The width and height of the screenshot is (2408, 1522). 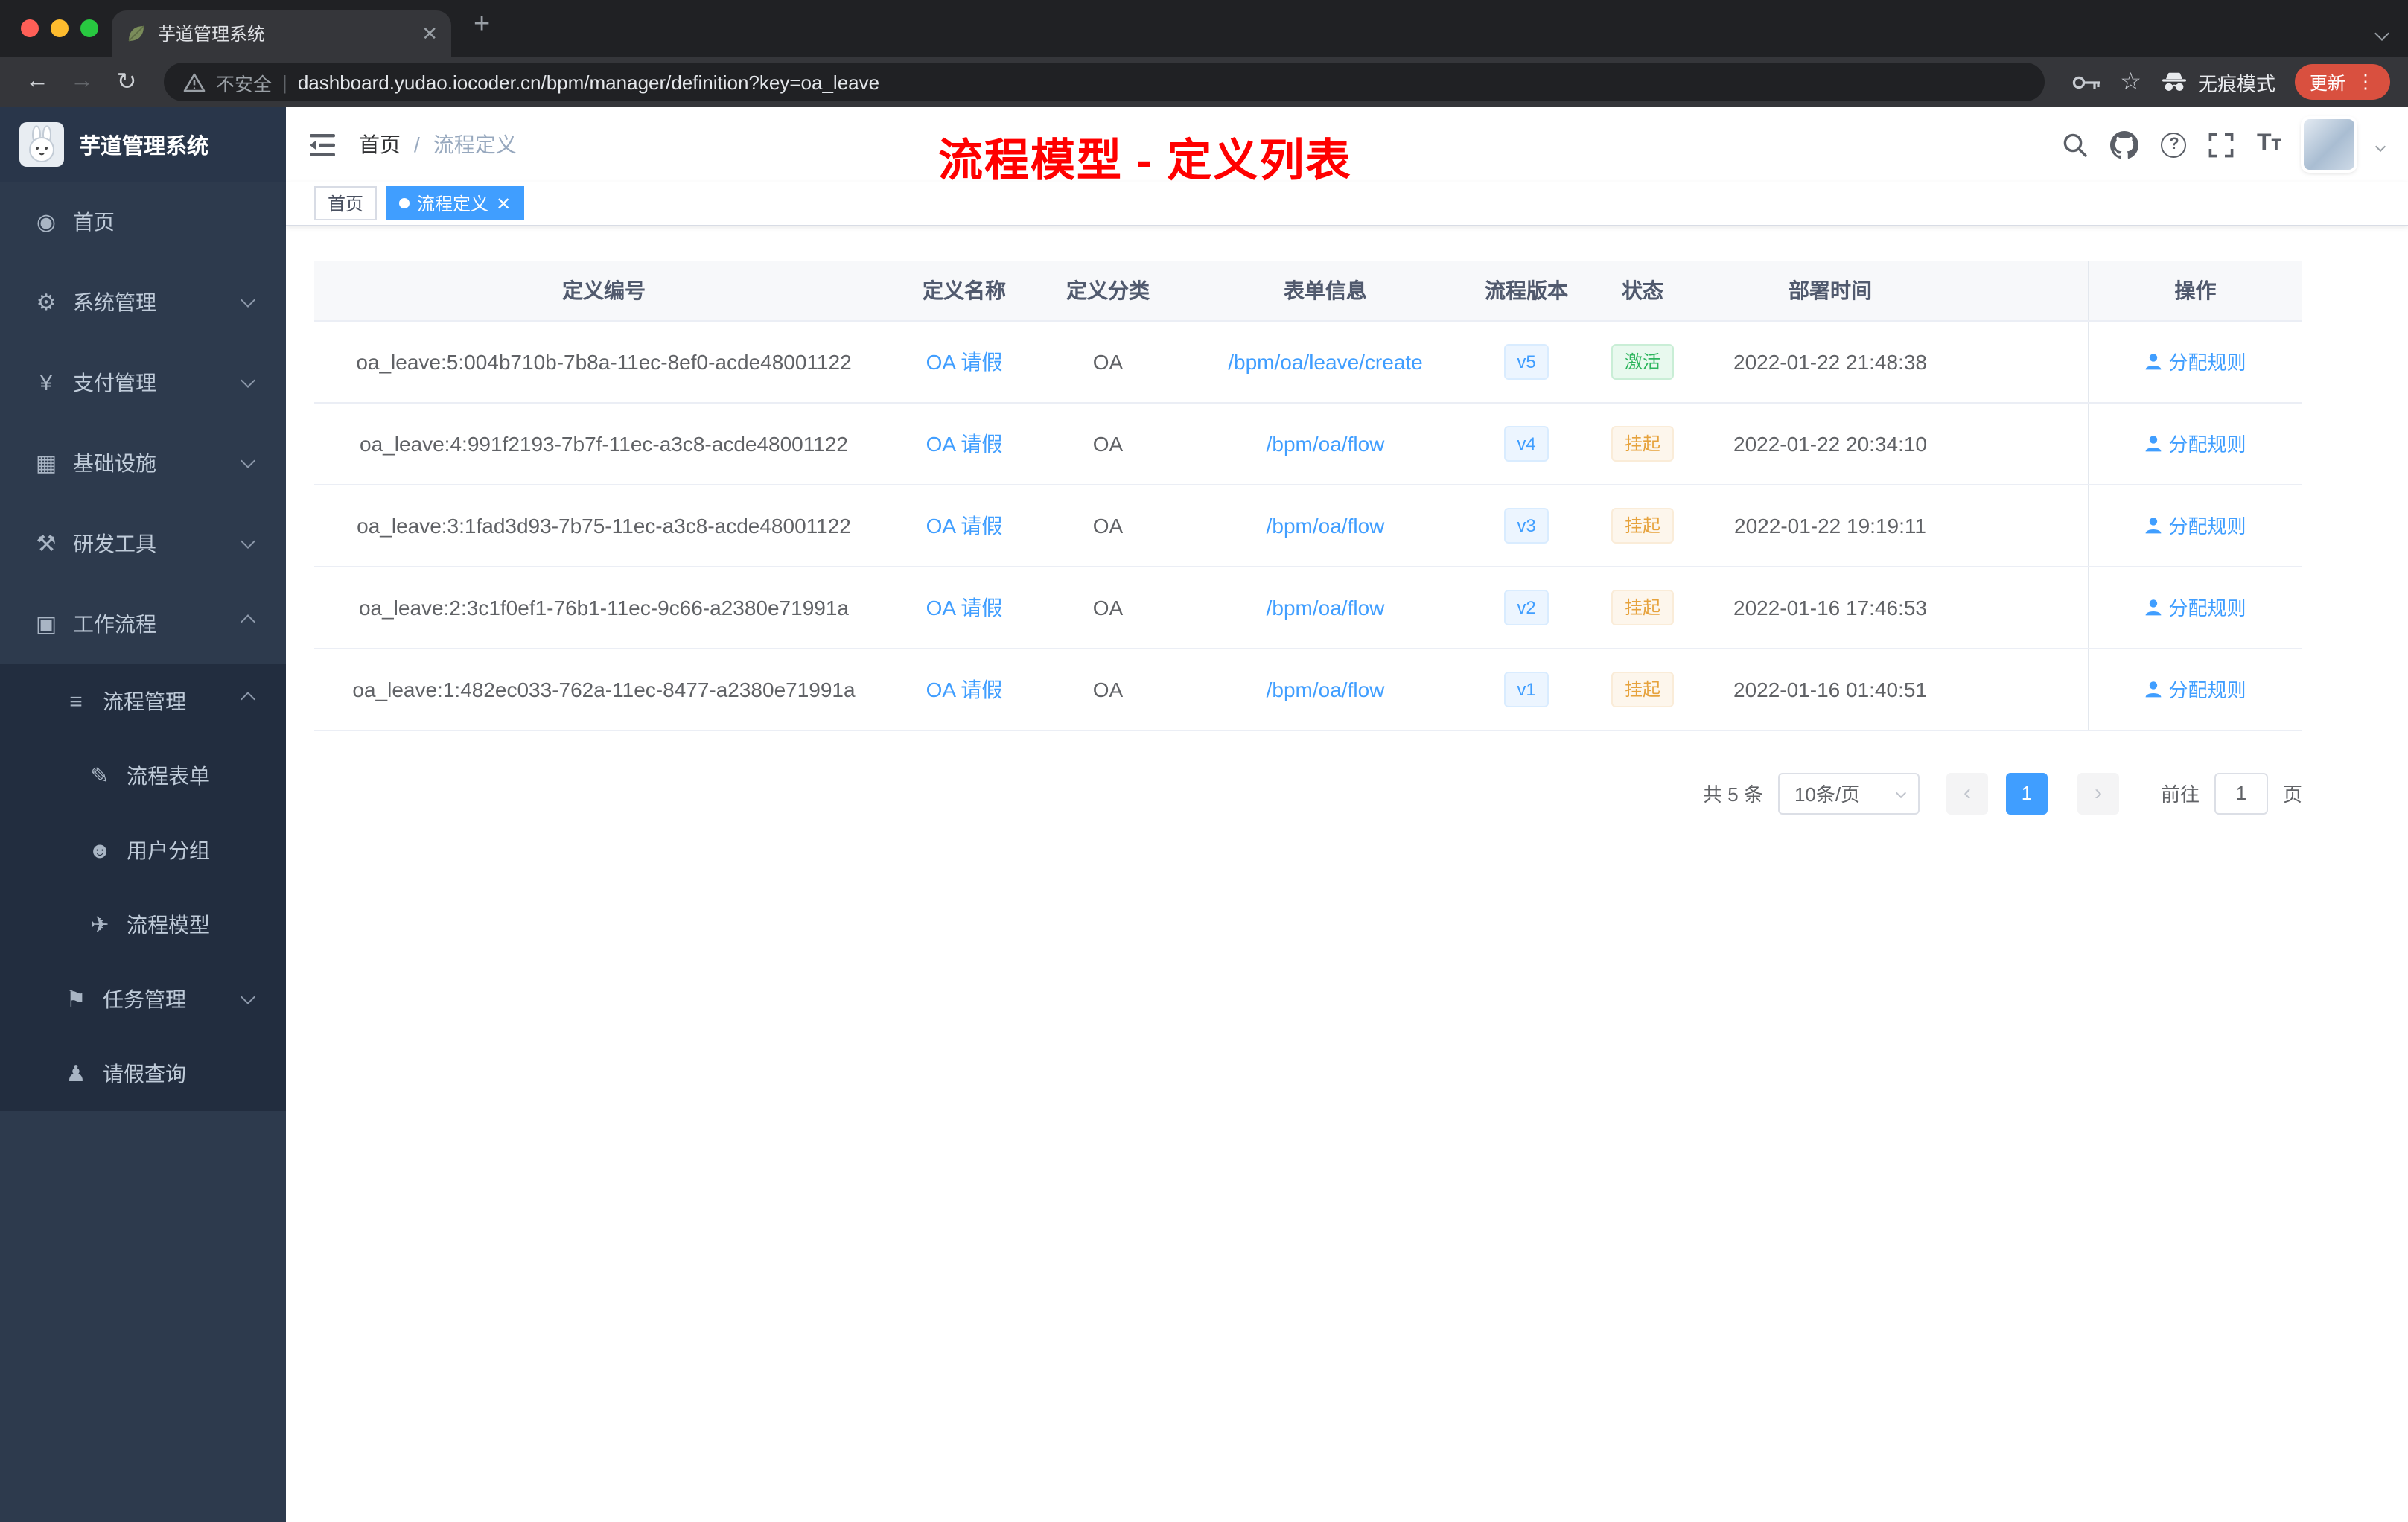 I want to click on tags-view: 首页 流程定义 ✕, so click(x=1347, y=204).